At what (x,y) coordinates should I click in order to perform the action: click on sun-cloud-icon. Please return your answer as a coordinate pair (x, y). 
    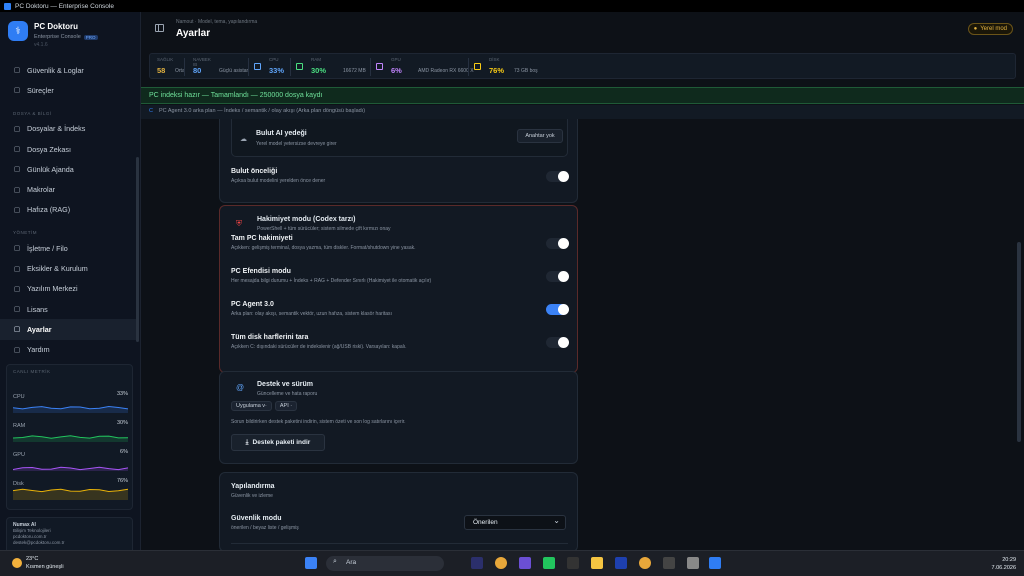
    Looking at the image, I should click on (17, 563).